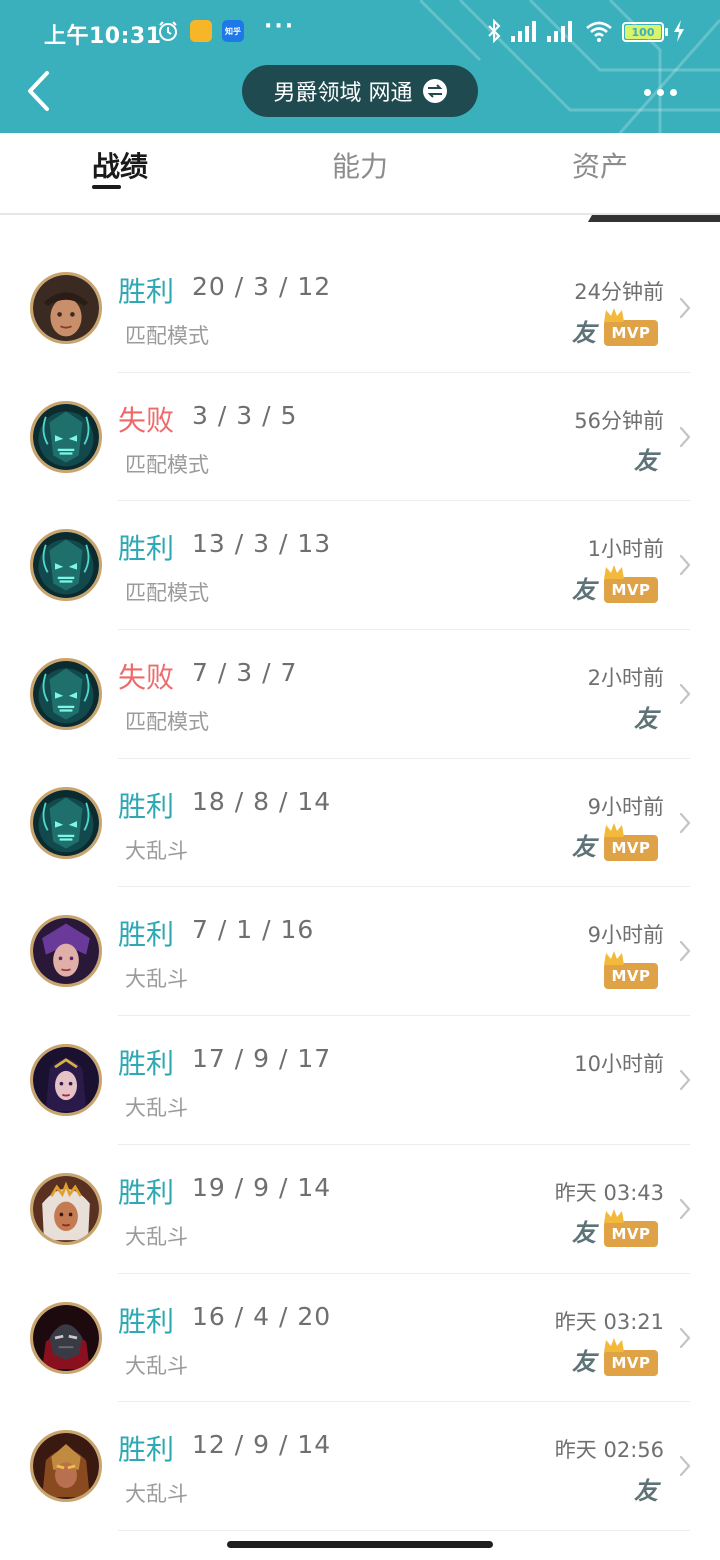  I want to click on match-kda: 20 / 3 / 12, so click(262, 286).